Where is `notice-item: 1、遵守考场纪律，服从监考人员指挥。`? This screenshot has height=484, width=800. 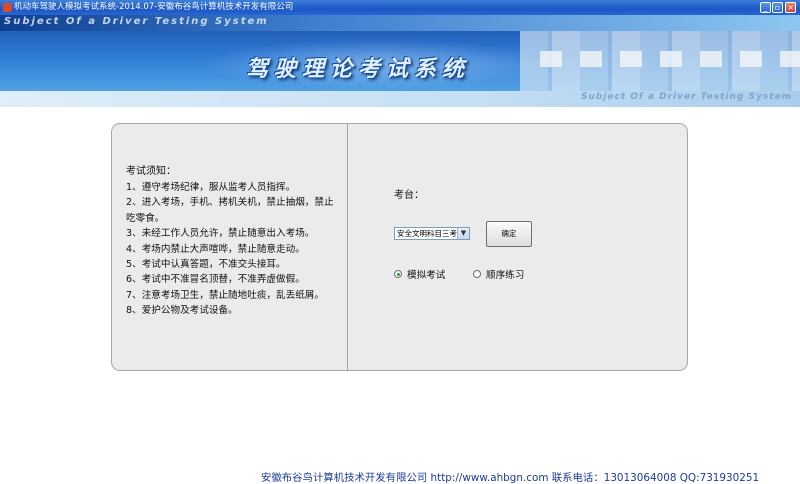 notice-item: 1、遵守考场纪律，服从监考人员指挥。 is located at coordinates (211, 187).